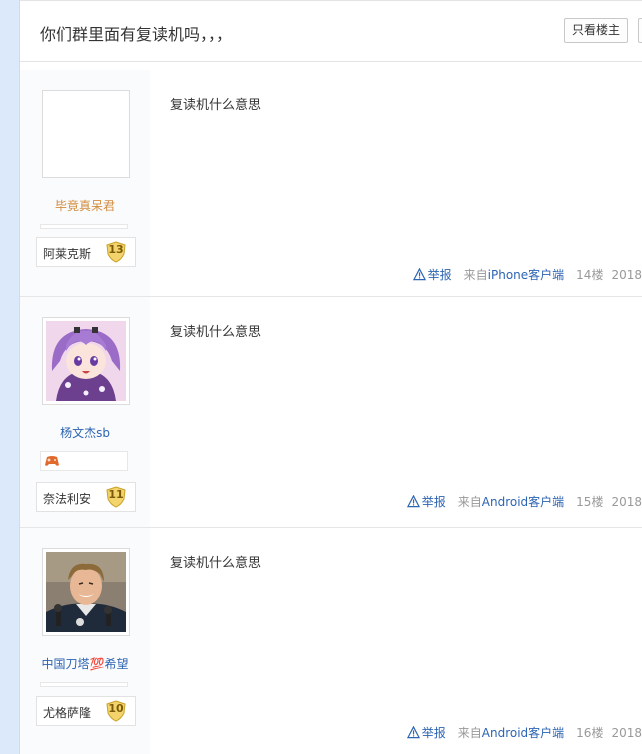 The image size is (642, 754). What do you see at coordinates (590, 502) in the screenshot?
I see `floor-number: 15楼` at bounding box center [590, 502].